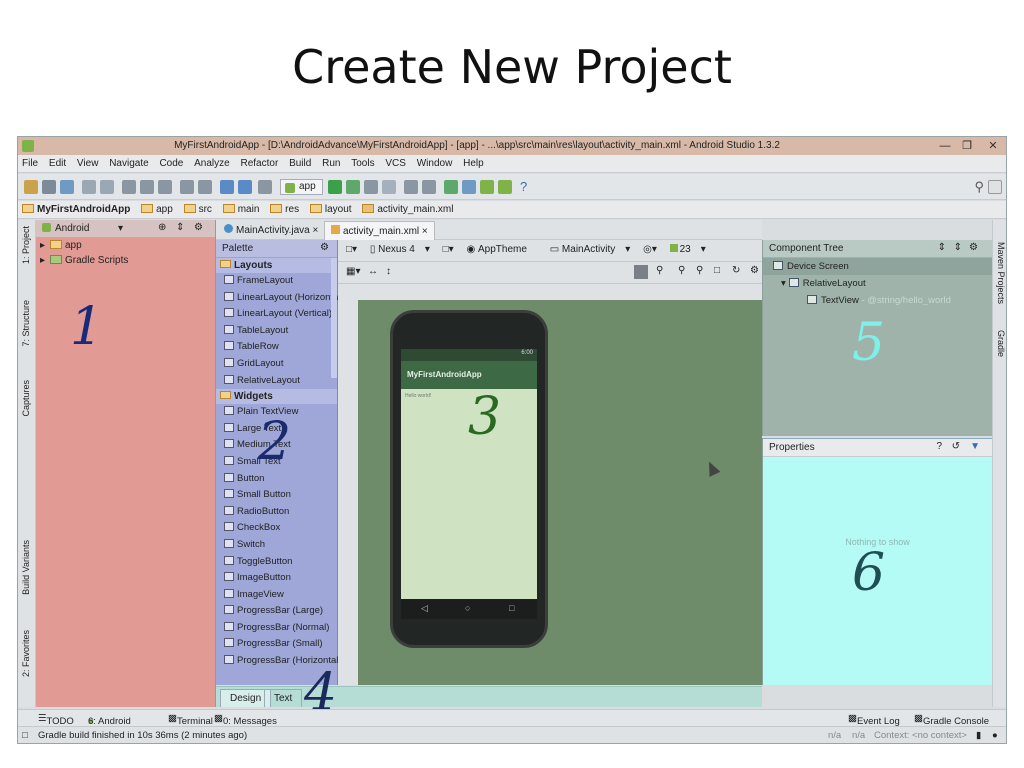 This screenshot has width=1024, height=768. I want to click on palette-item: RelativeLayout, so click(276, 381).